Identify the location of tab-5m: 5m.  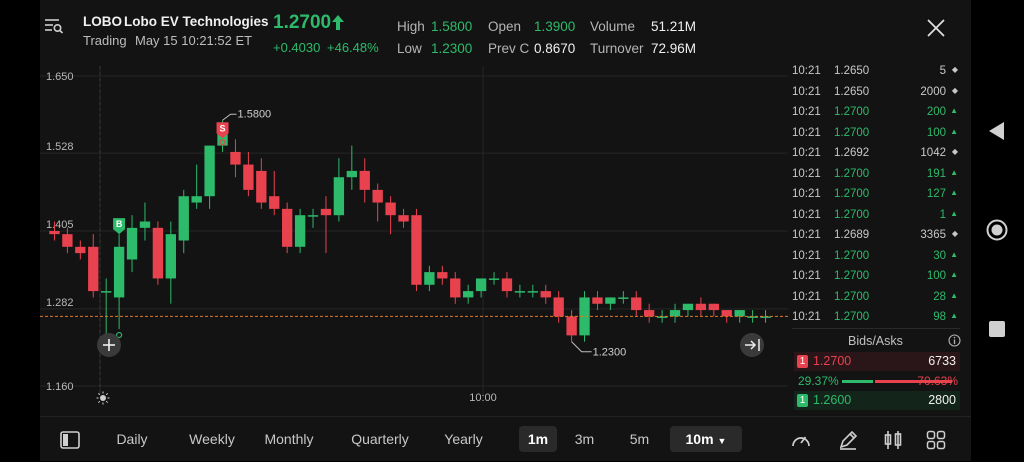
(639, 439).